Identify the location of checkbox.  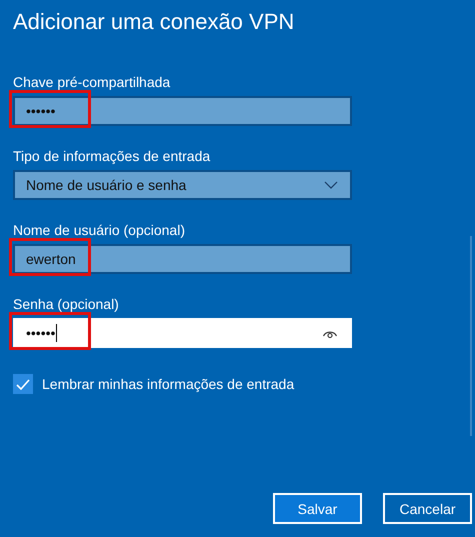
(23, 384).